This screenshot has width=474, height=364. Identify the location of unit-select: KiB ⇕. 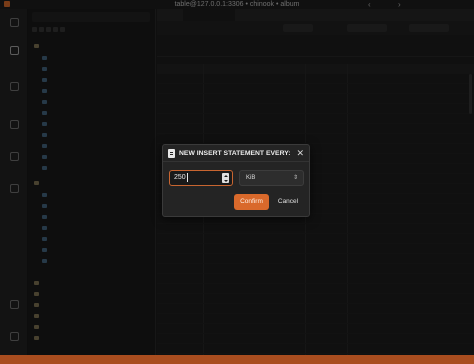
(271, 178).